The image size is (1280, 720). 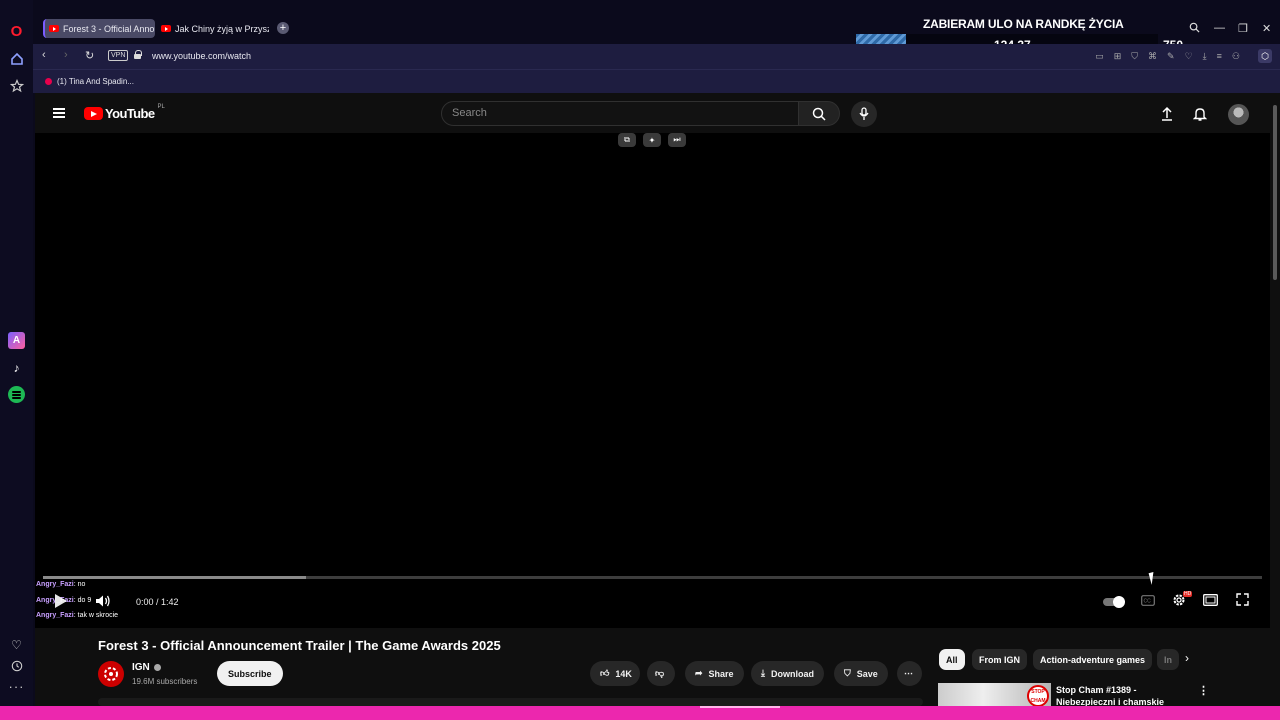 What do you see at coordinates (161, 106) in the screenshot?
I see `region-code: PL` at bounding box center [161, 106].